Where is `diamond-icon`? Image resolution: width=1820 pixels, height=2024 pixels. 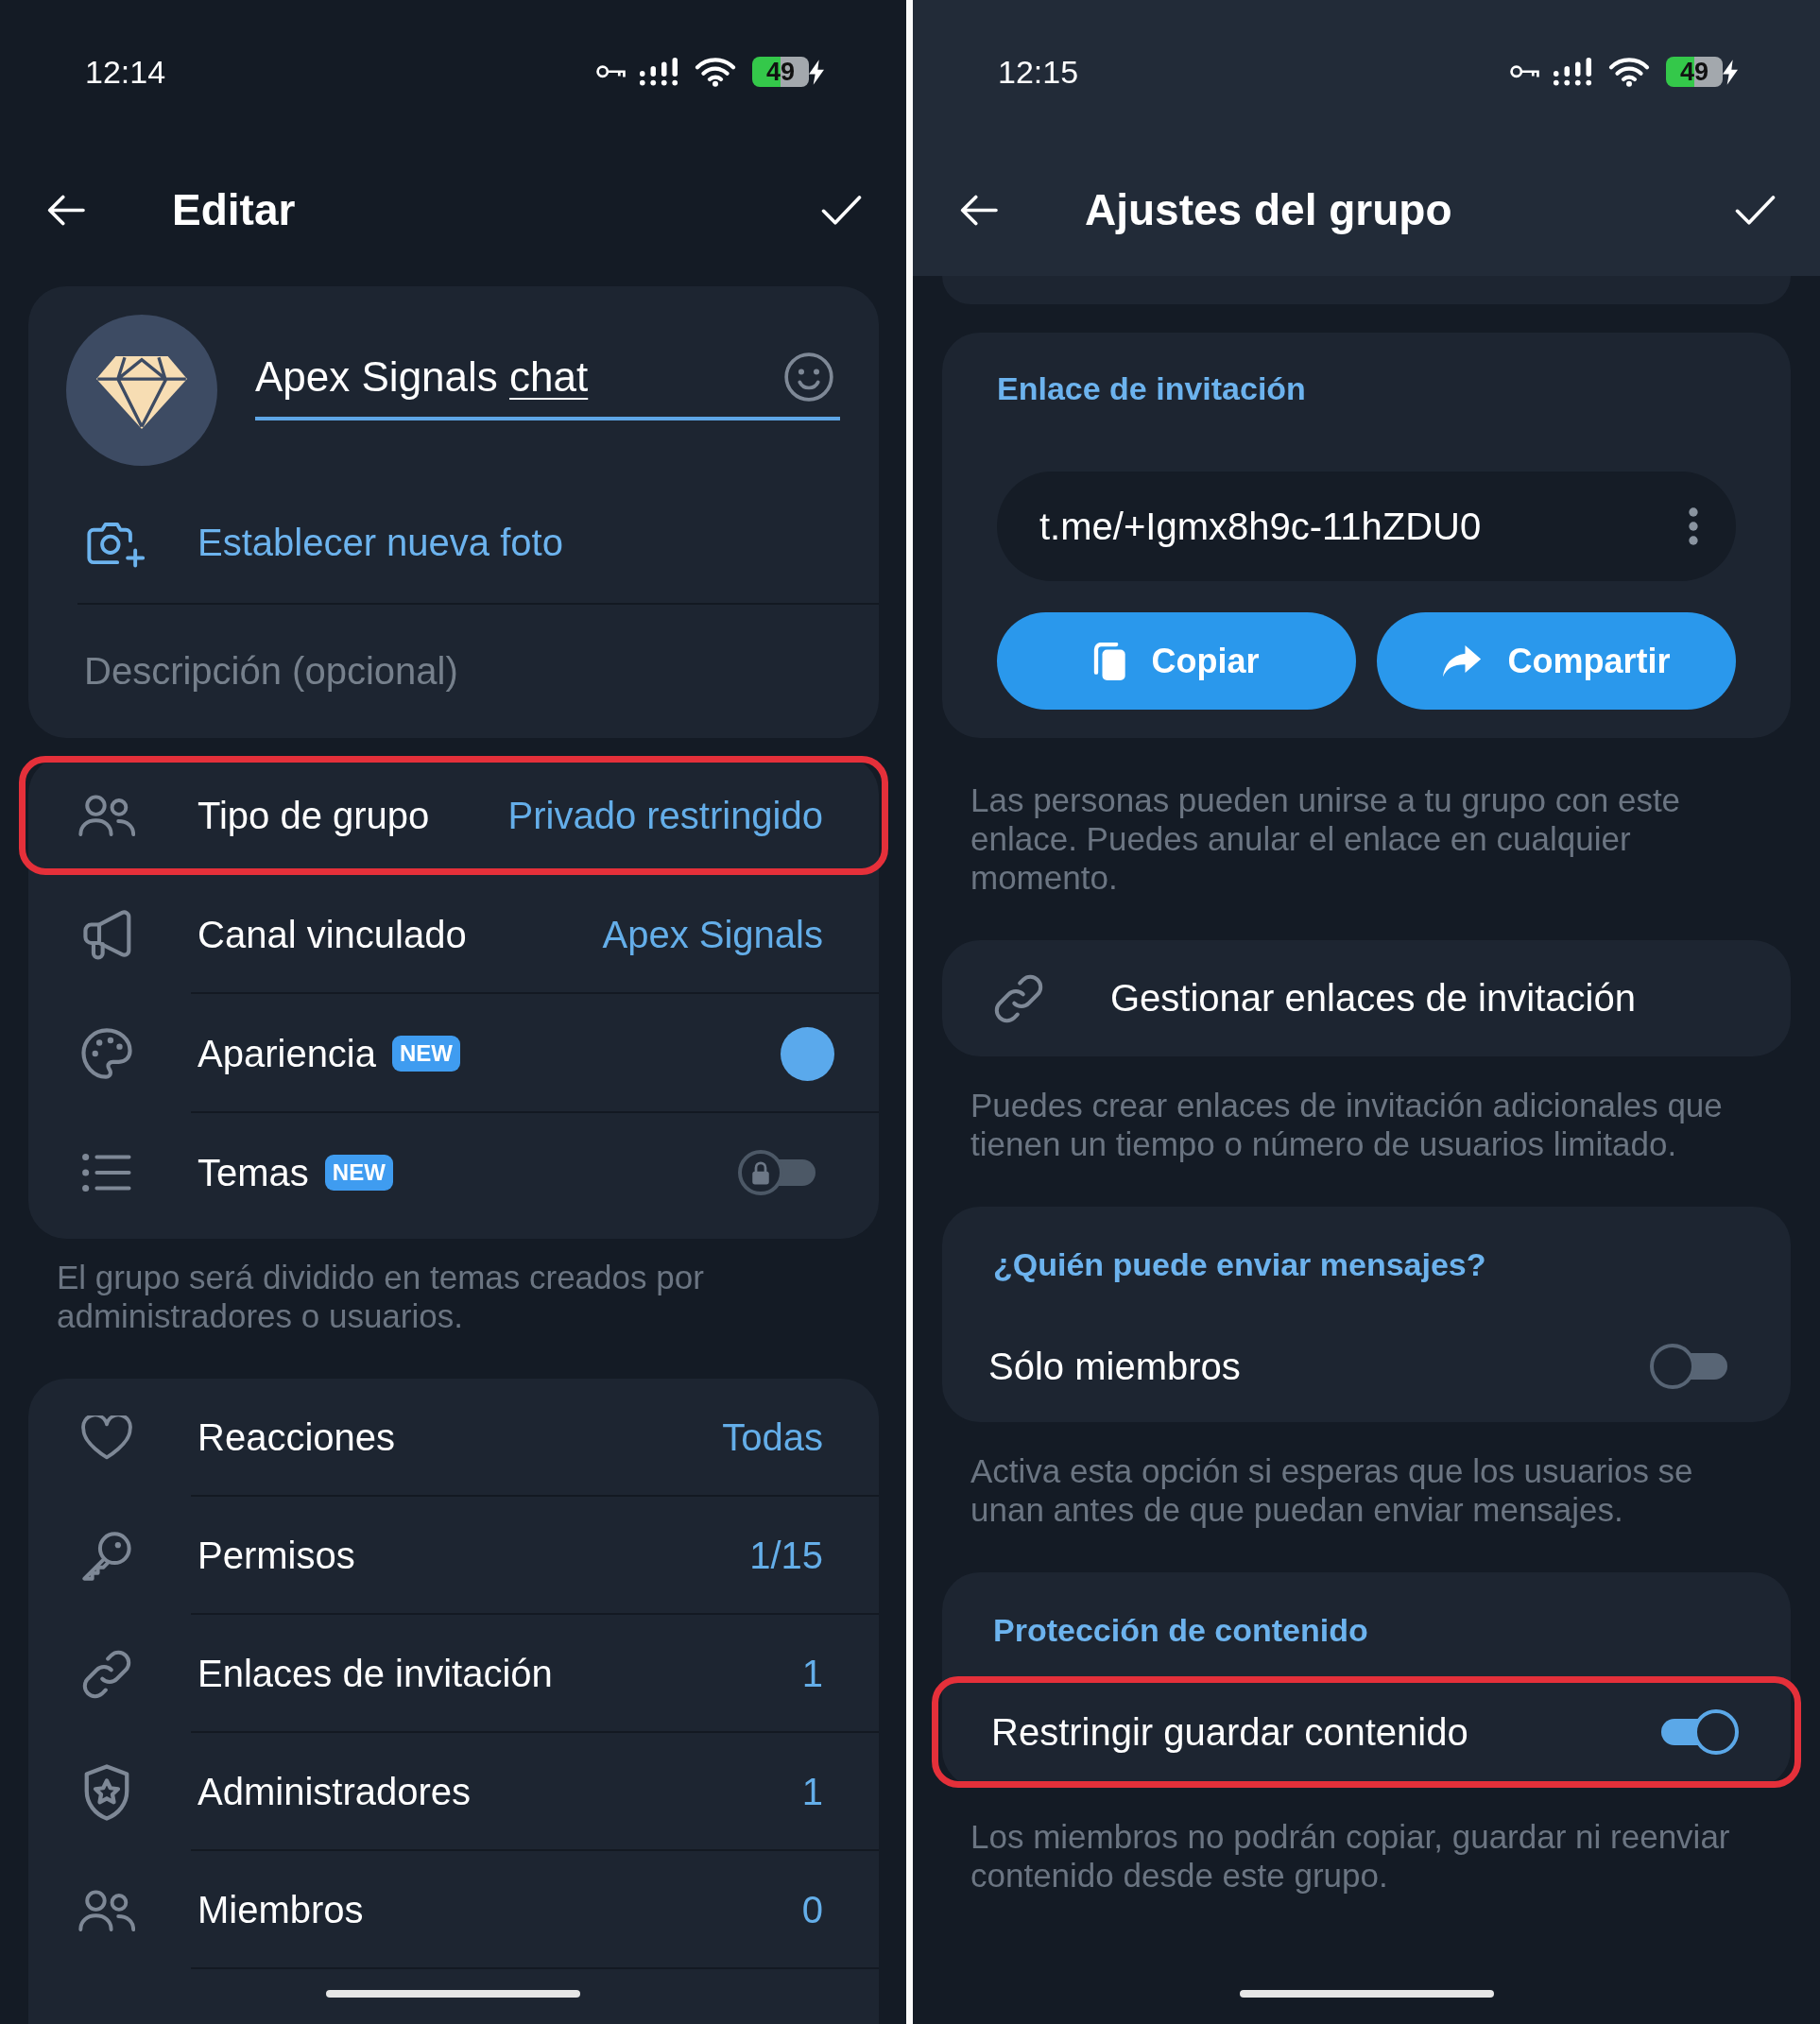 diamond-icon is located at coordinates (141, 392).